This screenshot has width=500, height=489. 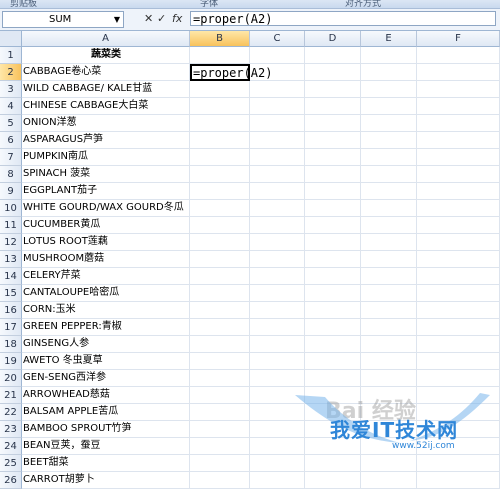 I want to click on cell-a12: LOTUS ROOT莲藕, so click(x=106, y=242).